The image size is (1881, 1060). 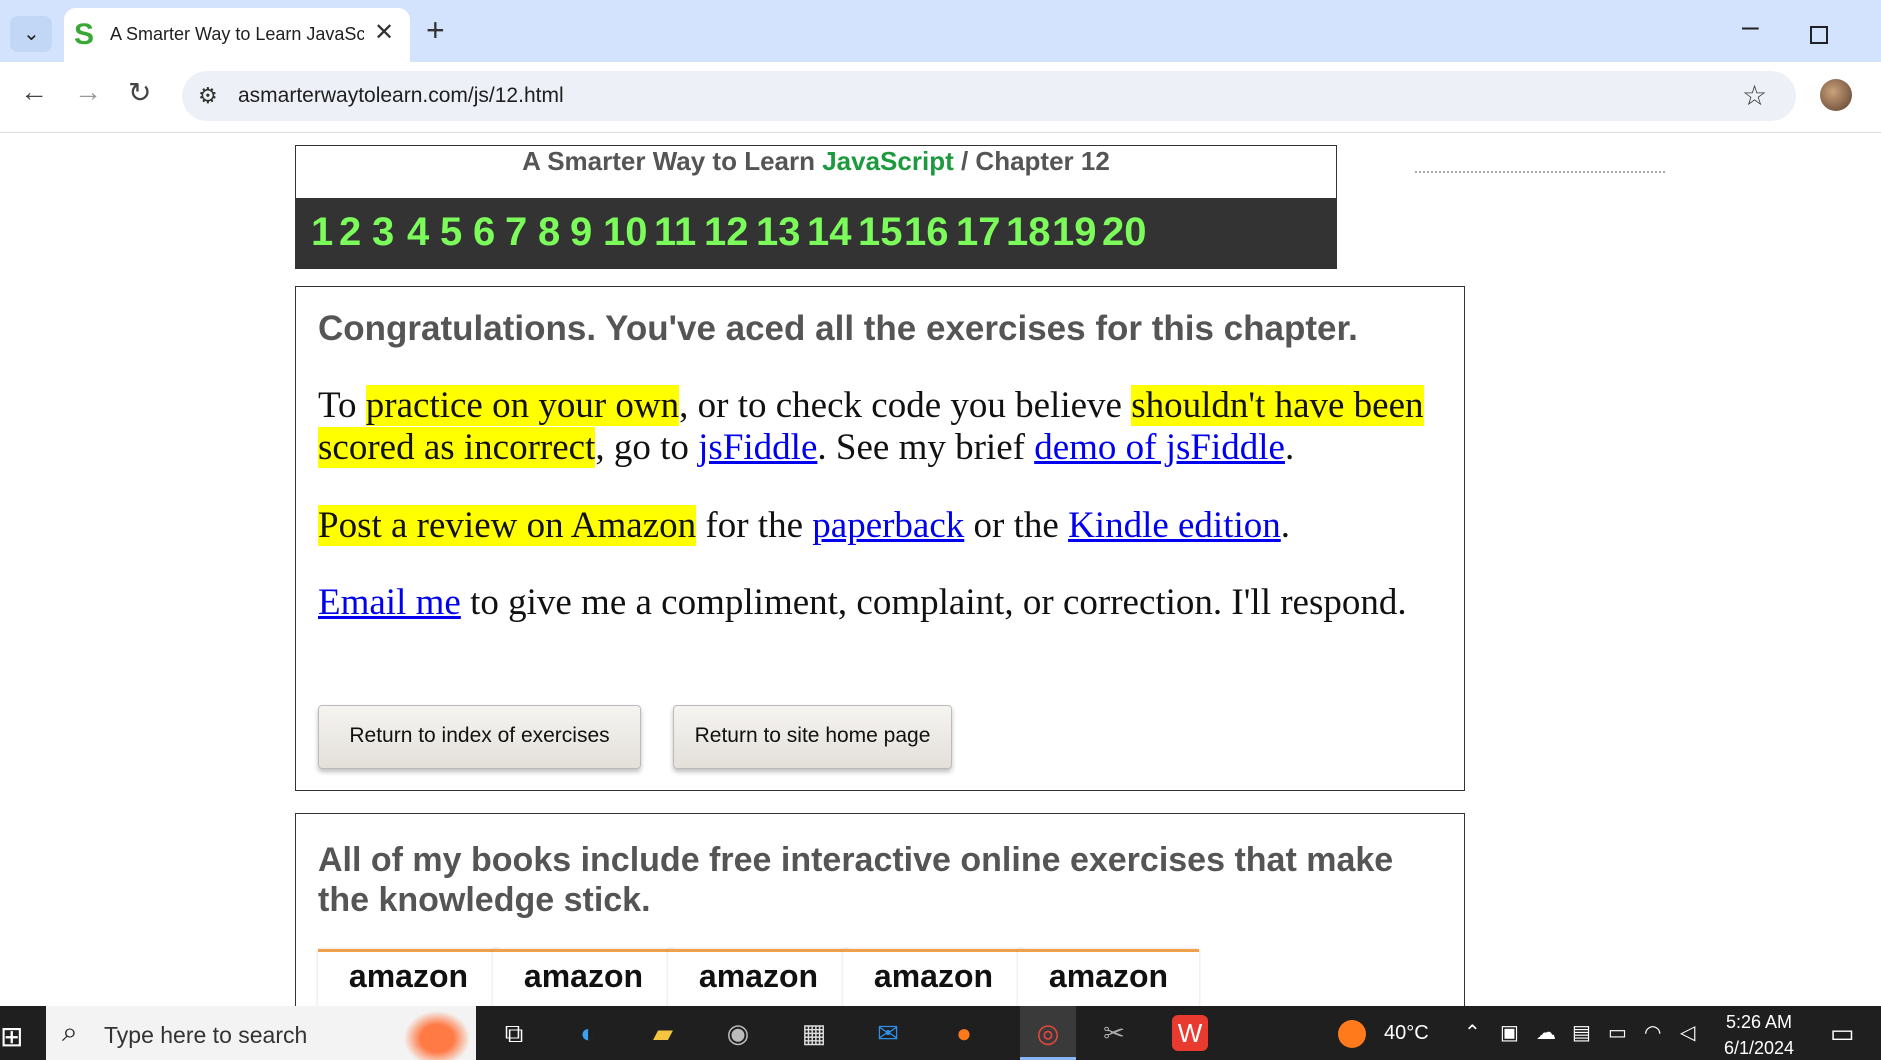 What do you see at coordinates (588, 1033) in the screenshot?
I see `edge-icon: ◐` at bounding box center [588, 1033].